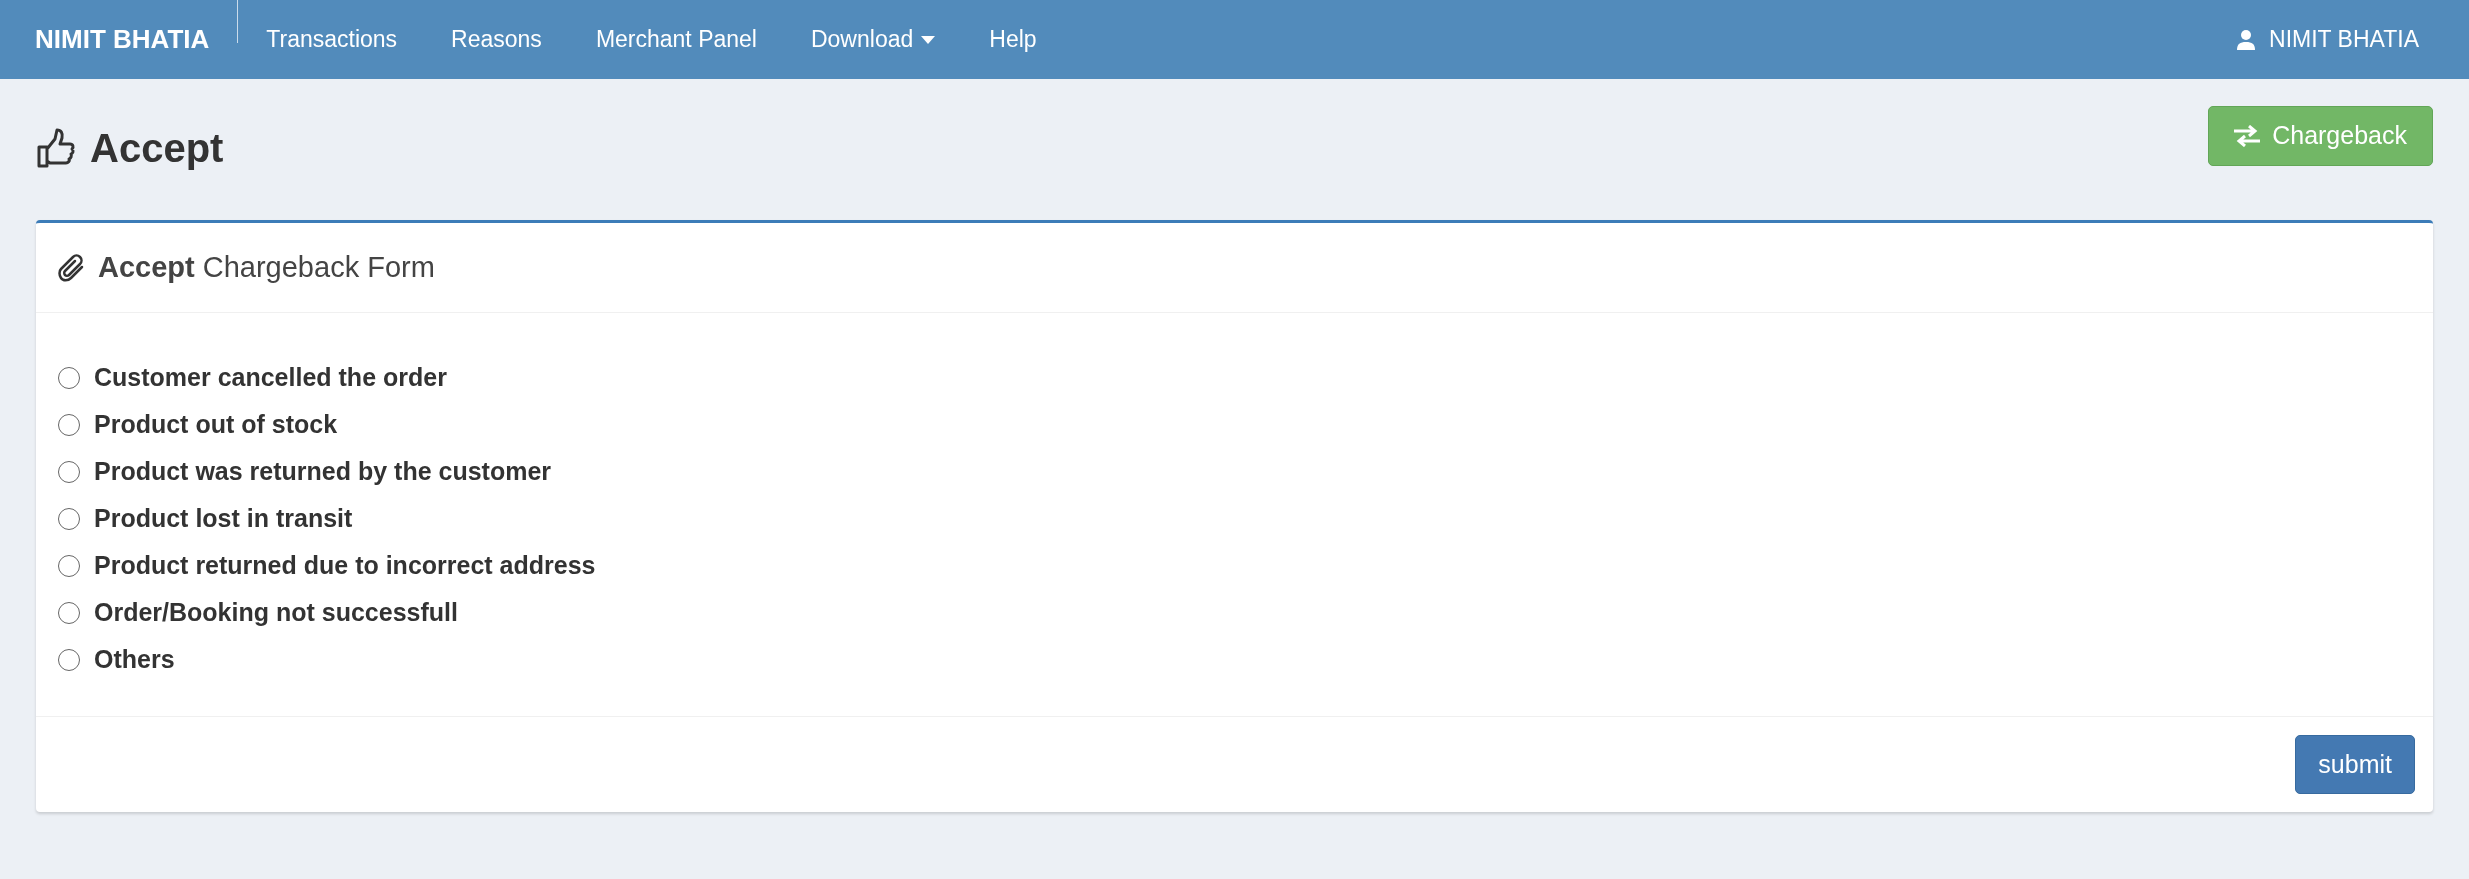  What do you see at coordinates (134, 659) in the screenshot?
I see `option-label: Others` at bounding box center [134, 659].